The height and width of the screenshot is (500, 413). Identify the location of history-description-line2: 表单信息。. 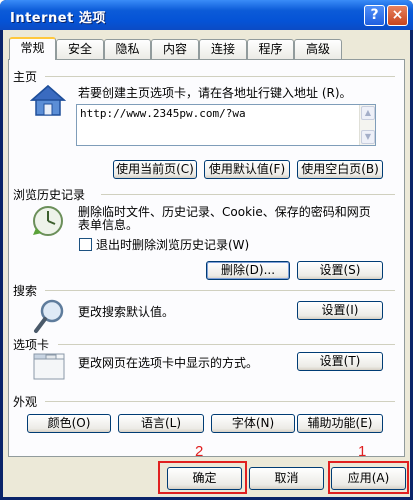
(108, 225).